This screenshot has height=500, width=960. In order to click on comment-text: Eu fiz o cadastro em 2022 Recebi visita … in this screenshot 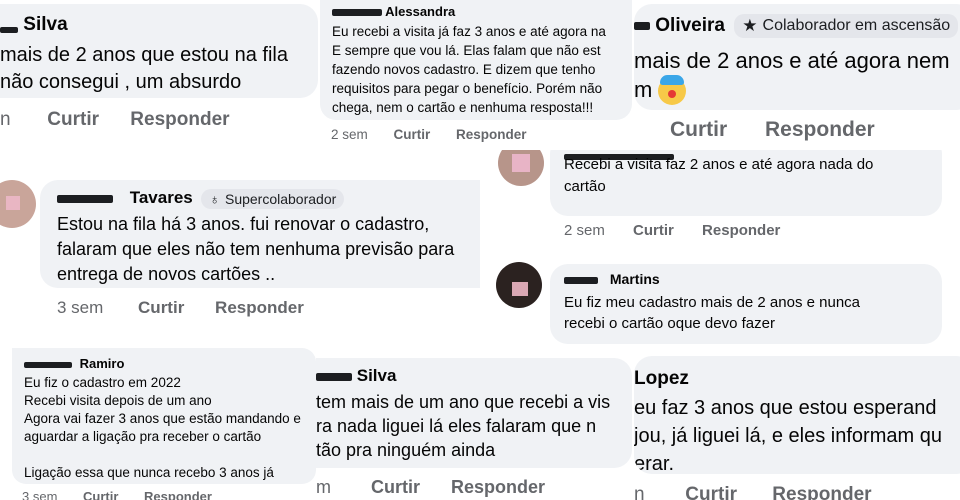, I will do `click(162, 427)`.